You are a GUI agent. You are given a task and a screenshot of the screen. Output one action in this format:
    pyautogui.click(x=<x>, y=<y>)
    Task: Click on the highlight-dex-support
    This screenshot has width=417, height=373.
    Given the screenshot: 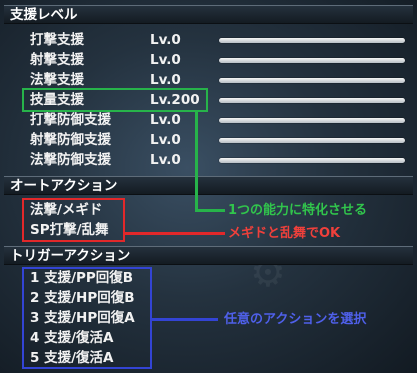 What is the action you would take?
    pyautogui.click(x=115, y=100)
    